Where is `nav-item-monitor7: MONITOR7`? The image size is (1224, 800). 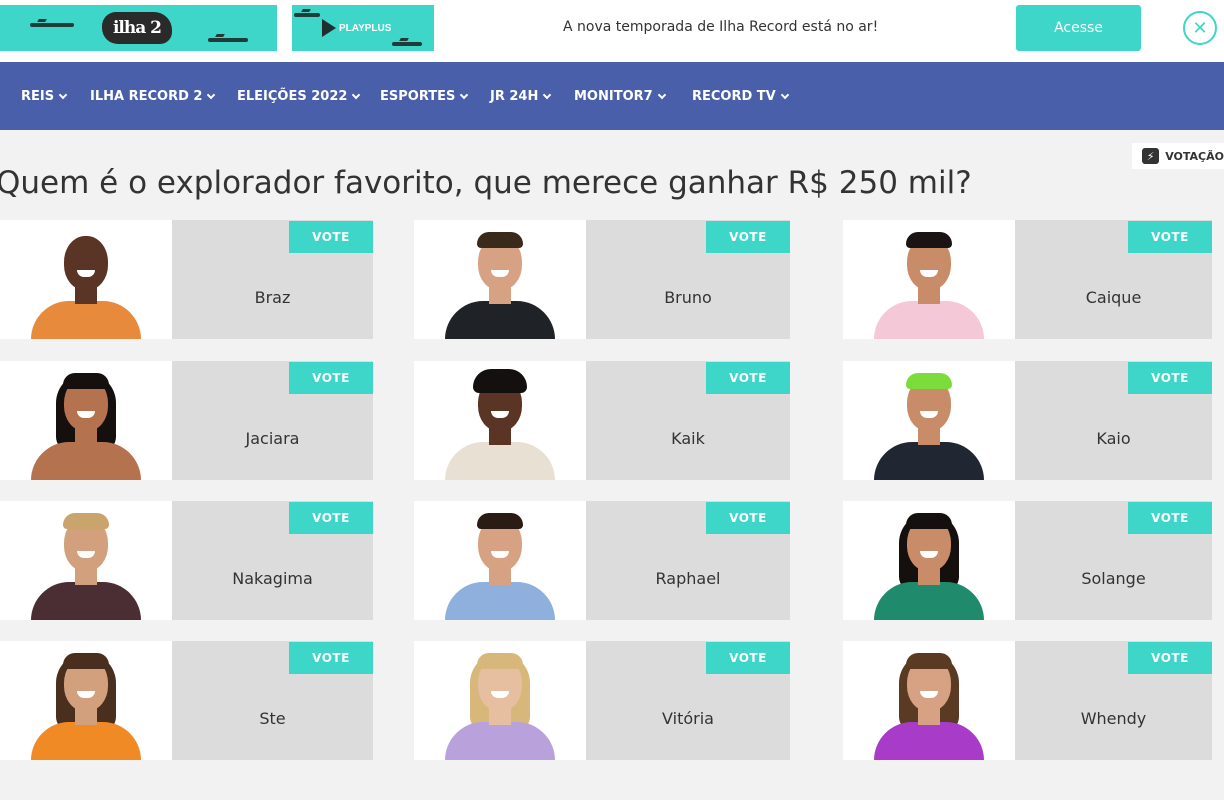 nav-item-monitor7: MONITOR7 is located at coordinates (620, 96).